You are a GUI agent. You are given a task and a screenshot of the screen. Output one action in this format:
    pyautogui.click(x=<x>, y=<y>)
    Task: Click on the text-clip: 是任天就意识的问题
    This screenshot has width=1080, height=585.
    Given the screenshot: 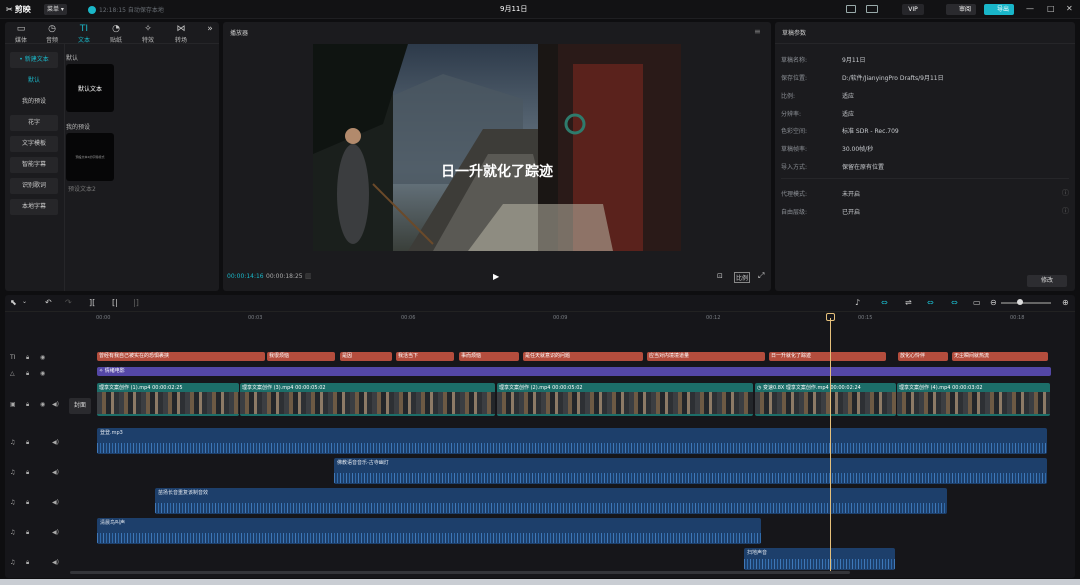 What is the action you would take?
    pyautogui.click(x=583, y=356)
    